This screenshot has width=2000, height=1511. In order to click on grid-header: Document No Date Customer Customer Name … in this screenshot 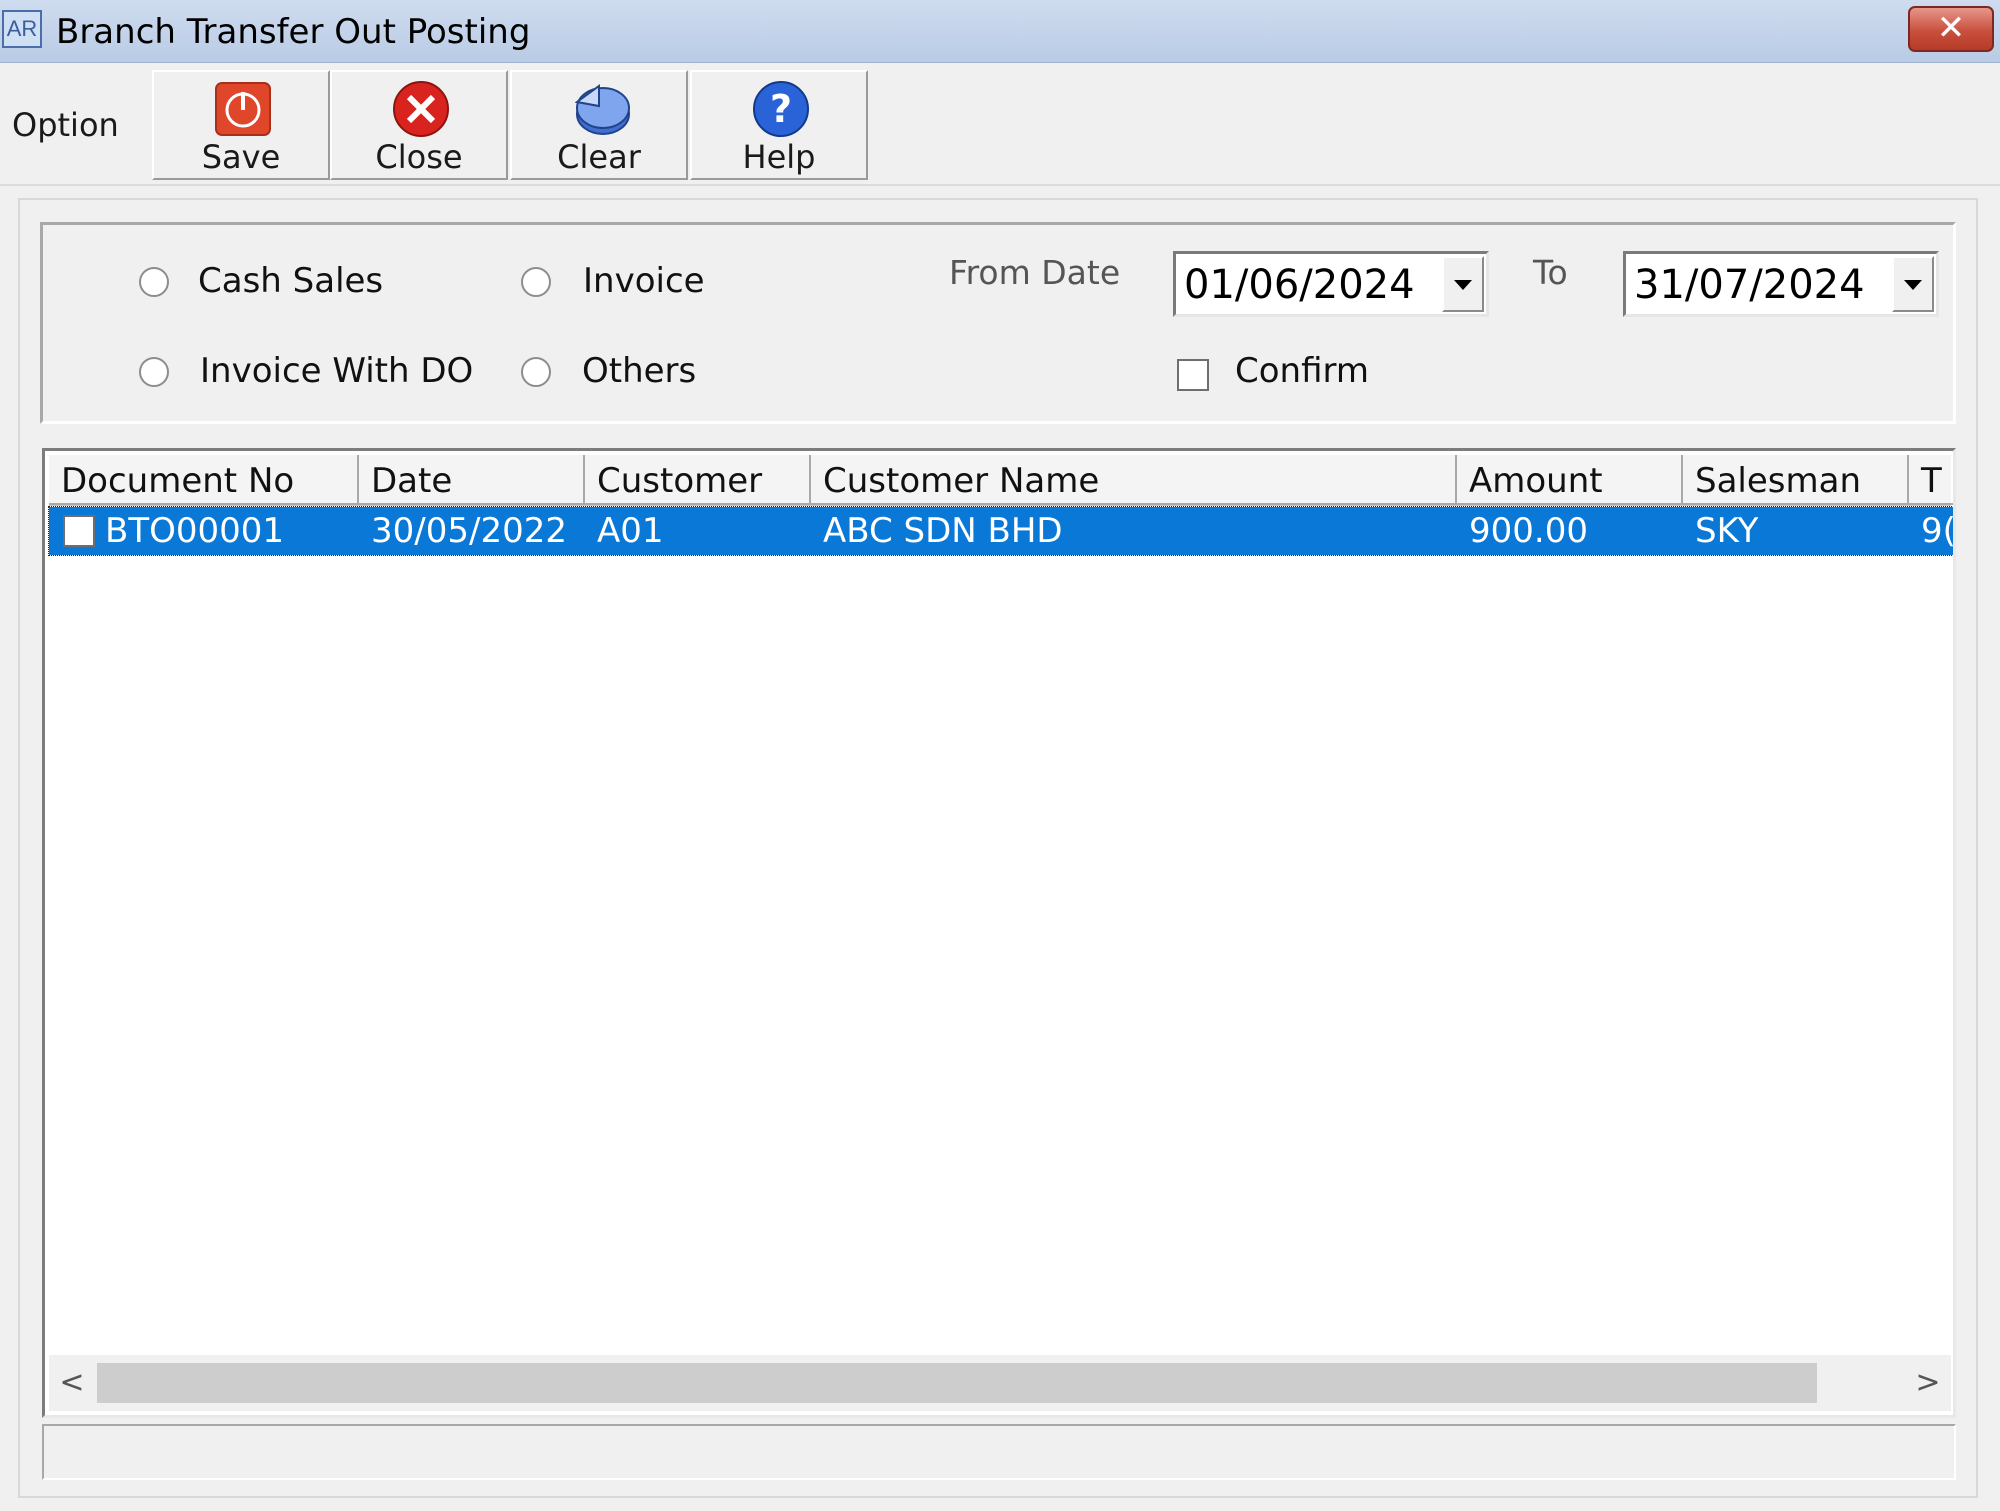, I will do `click(1001, 480)`.